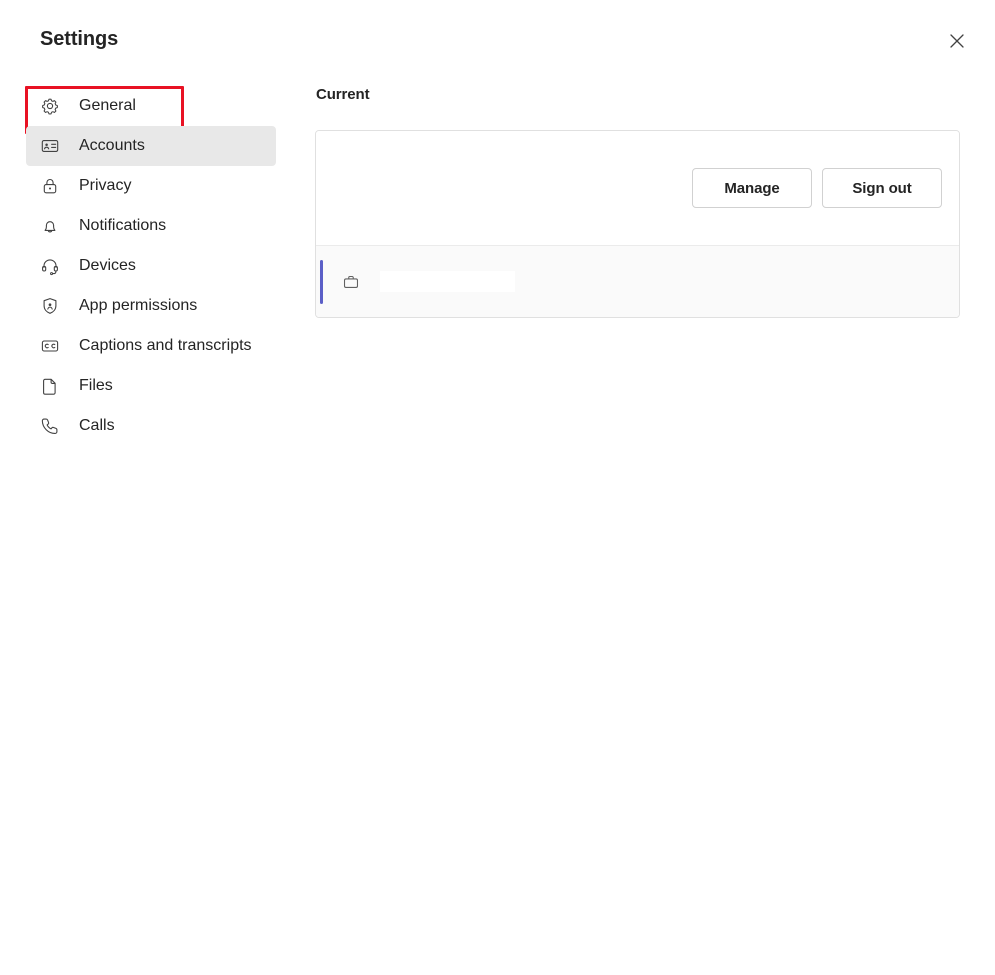  I want to click on sidebar-item-label: General, so click(107, 105).